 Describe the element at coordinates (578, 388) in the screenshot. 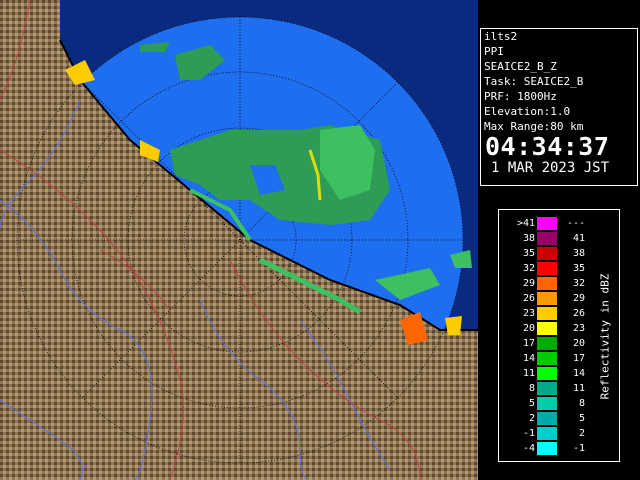

I see `legend-upper-bound: 11` at that location.